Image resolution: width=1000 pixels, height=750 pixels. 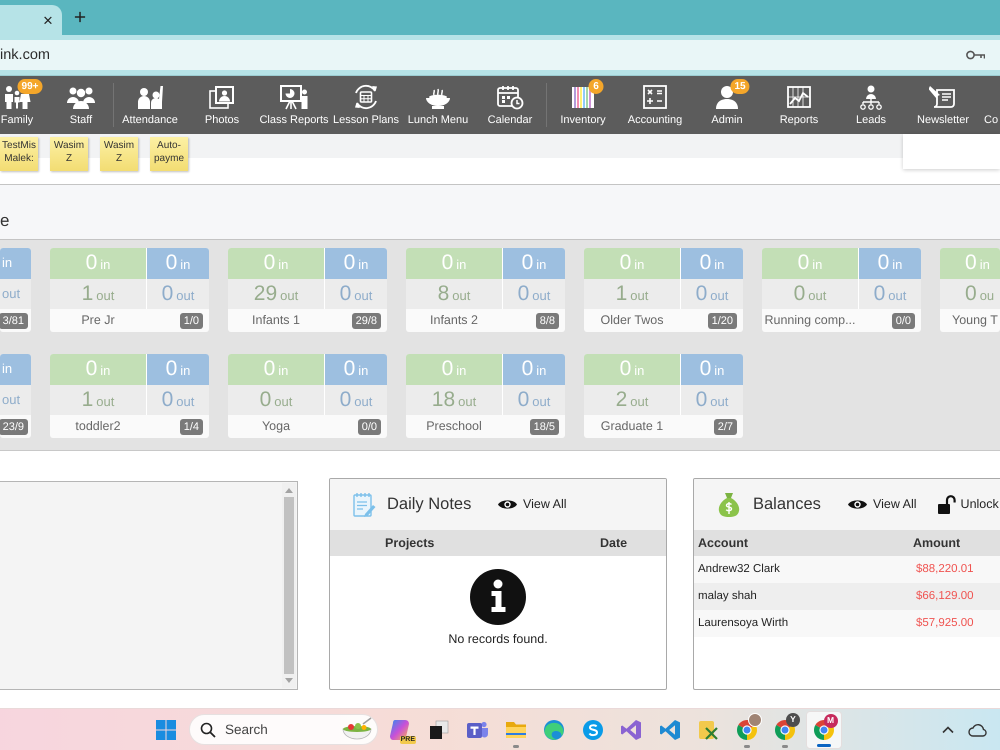 What do you see at coordinates (847, 623) in the screenshot?
I see `table-row: Laurensoya Wirth $57,925.00` at bounding box center [847, 623].